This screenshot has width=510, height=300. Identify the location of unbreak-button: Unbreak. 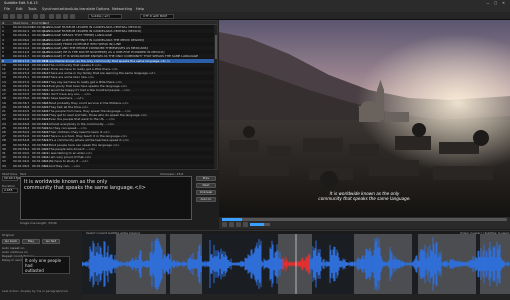
(206, 192).